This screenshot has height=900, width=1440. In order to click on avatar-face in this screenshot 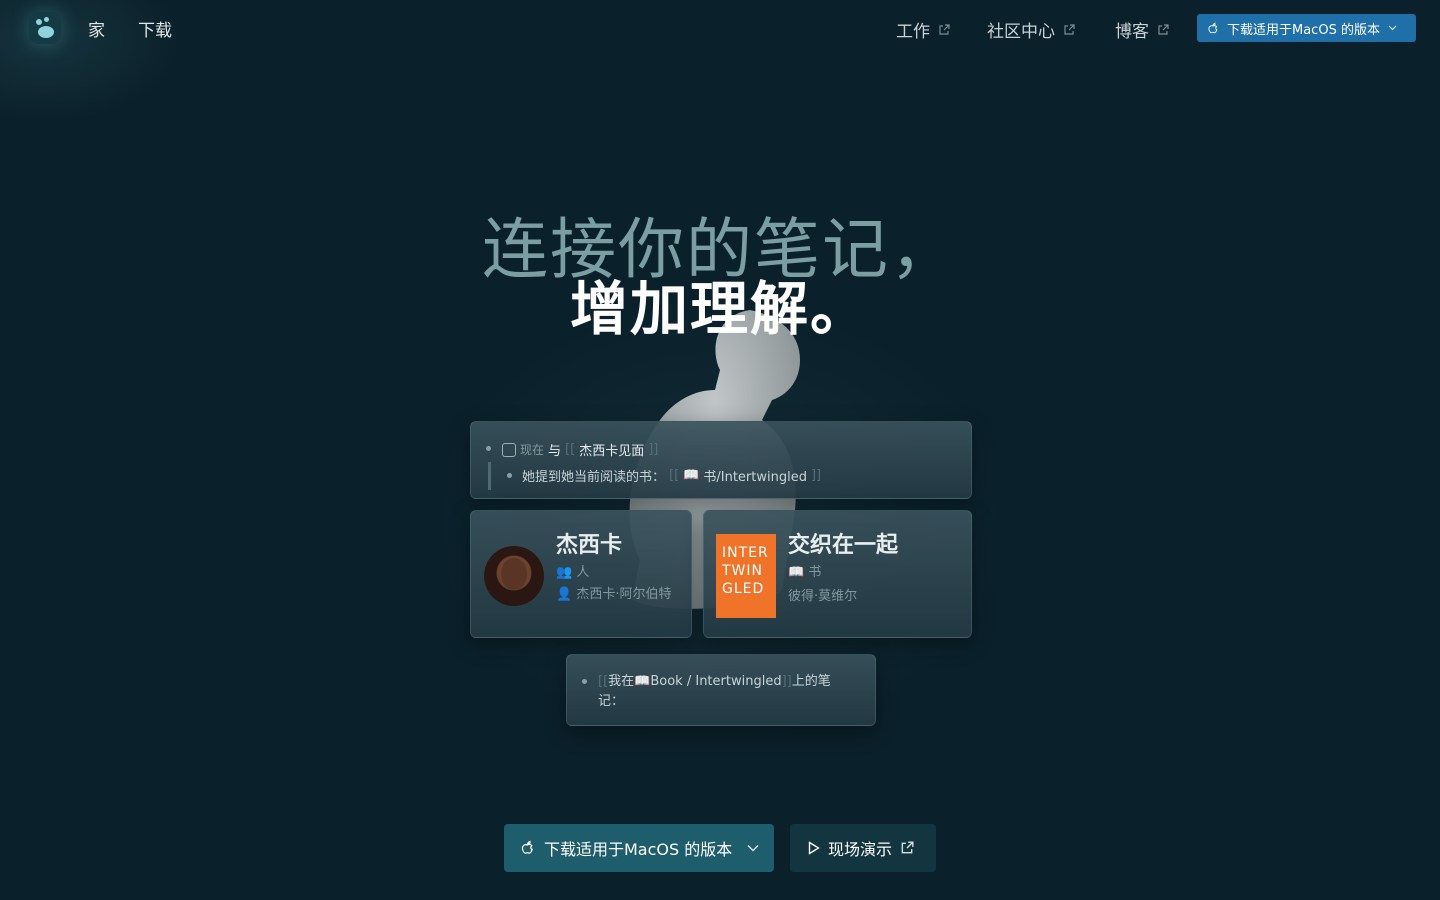, I will do `click(514, 574)`.